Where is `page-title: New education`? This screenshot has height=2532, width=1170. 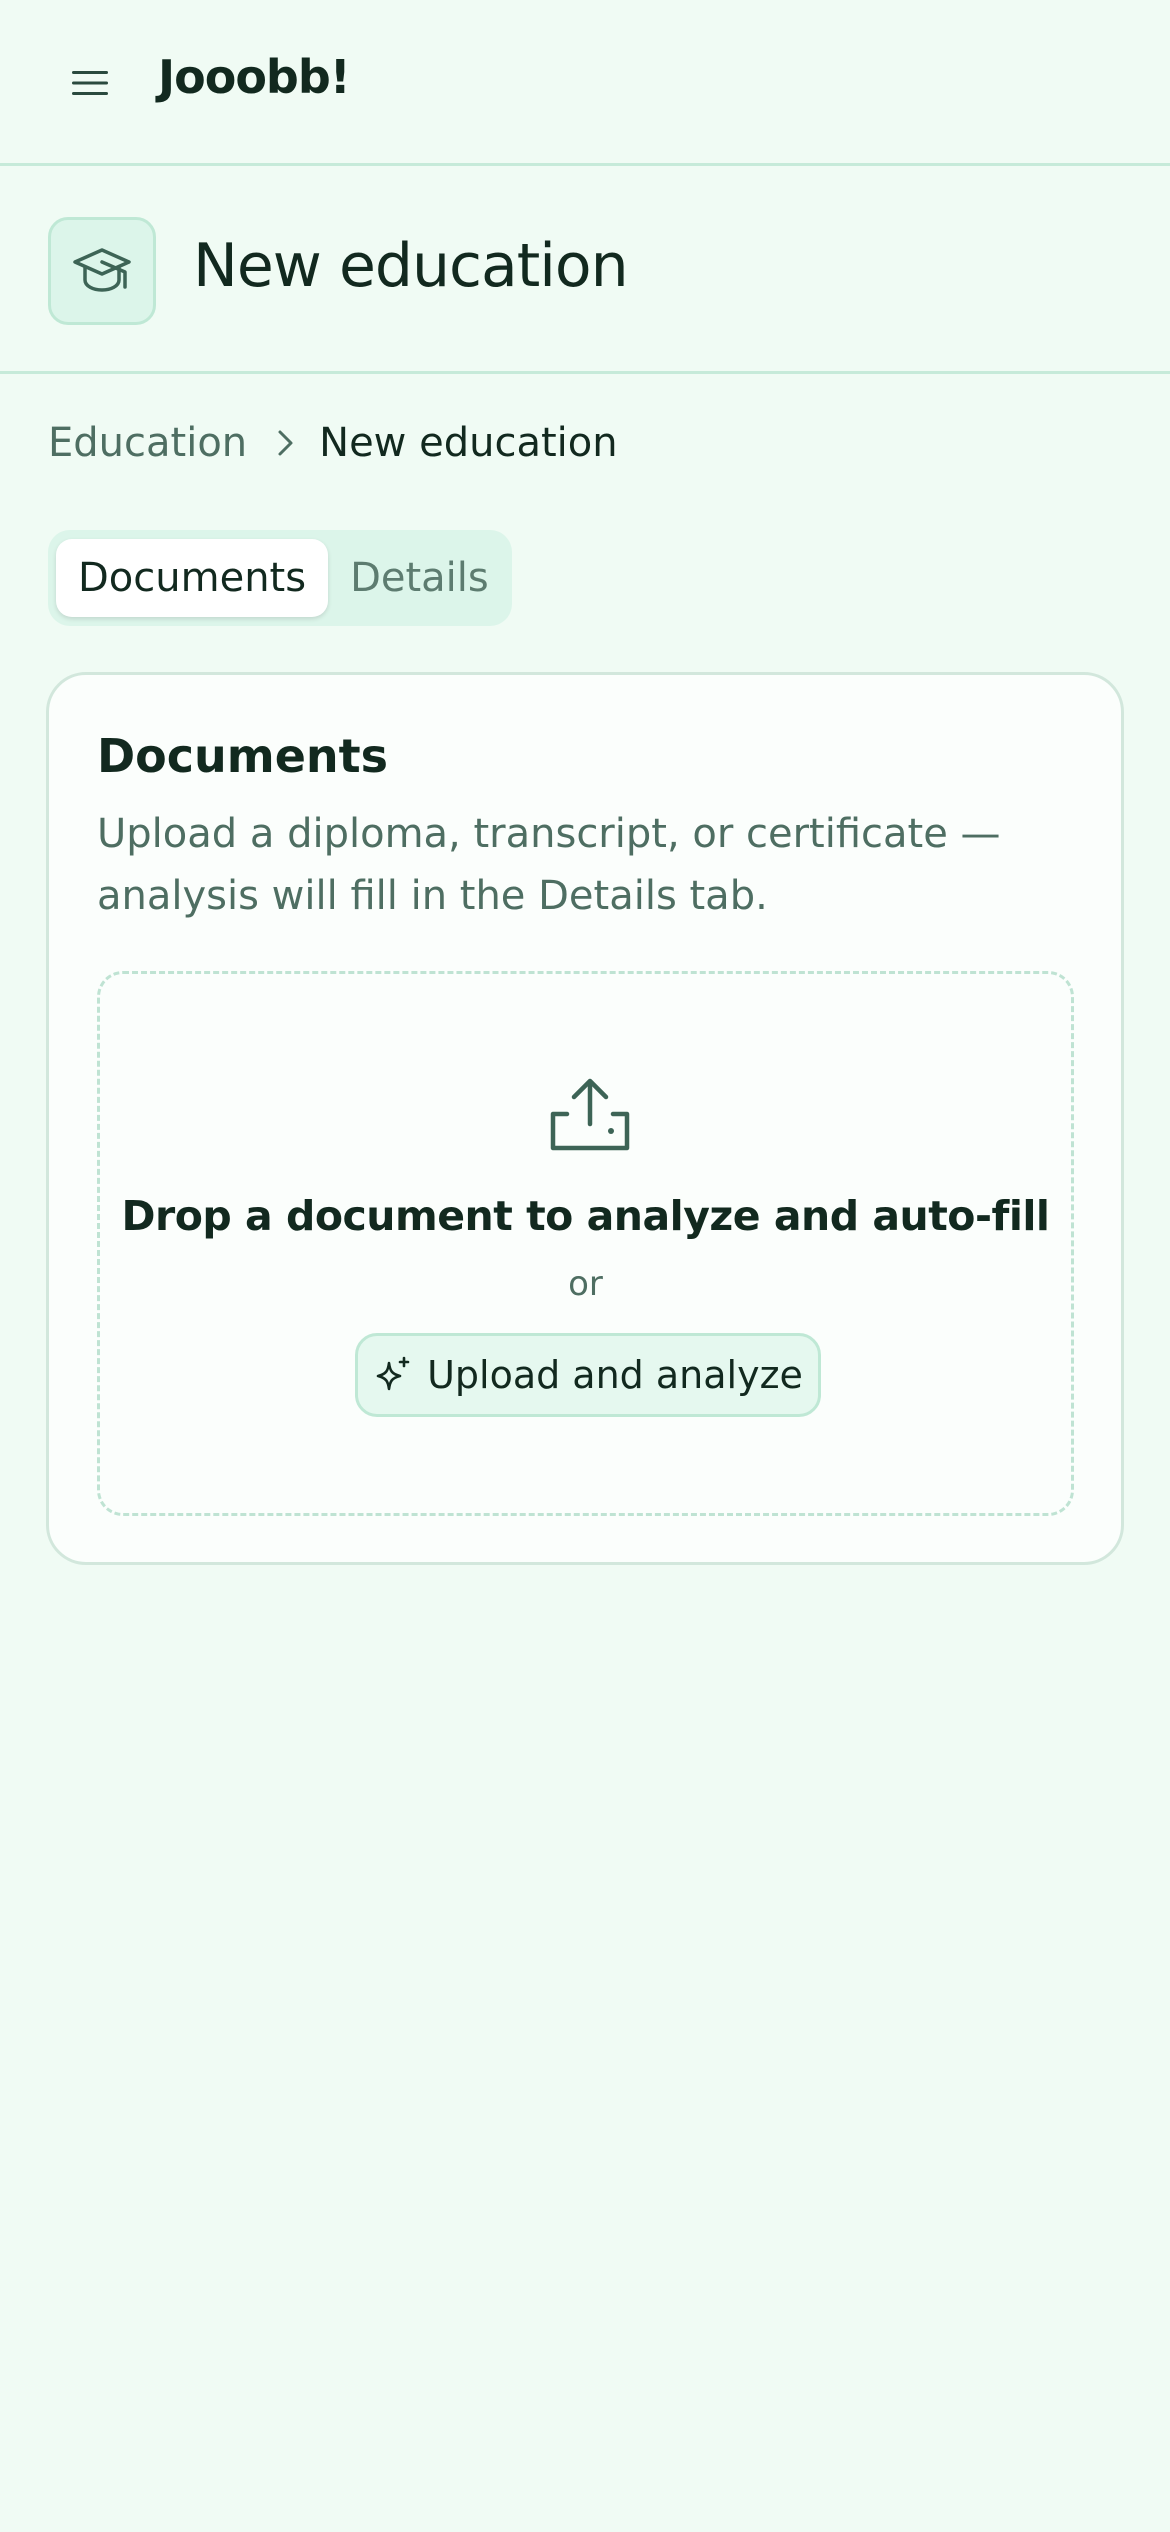
page-title: New education is located at coordinates (411, 266).